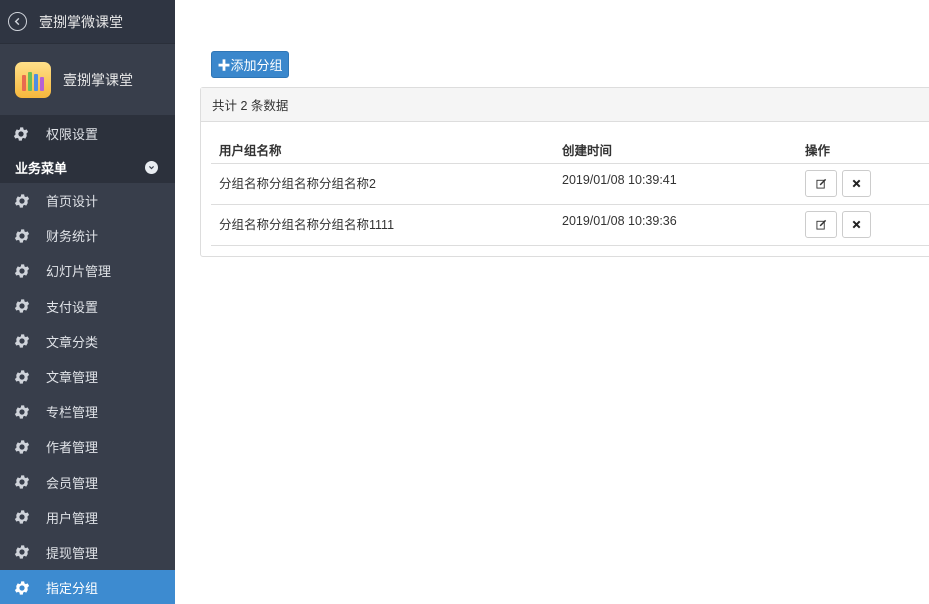 This screenshot has width=929, height=604. I want to click on created-time-cell: 2019/01/08 10:39:41, so click(619, 180).